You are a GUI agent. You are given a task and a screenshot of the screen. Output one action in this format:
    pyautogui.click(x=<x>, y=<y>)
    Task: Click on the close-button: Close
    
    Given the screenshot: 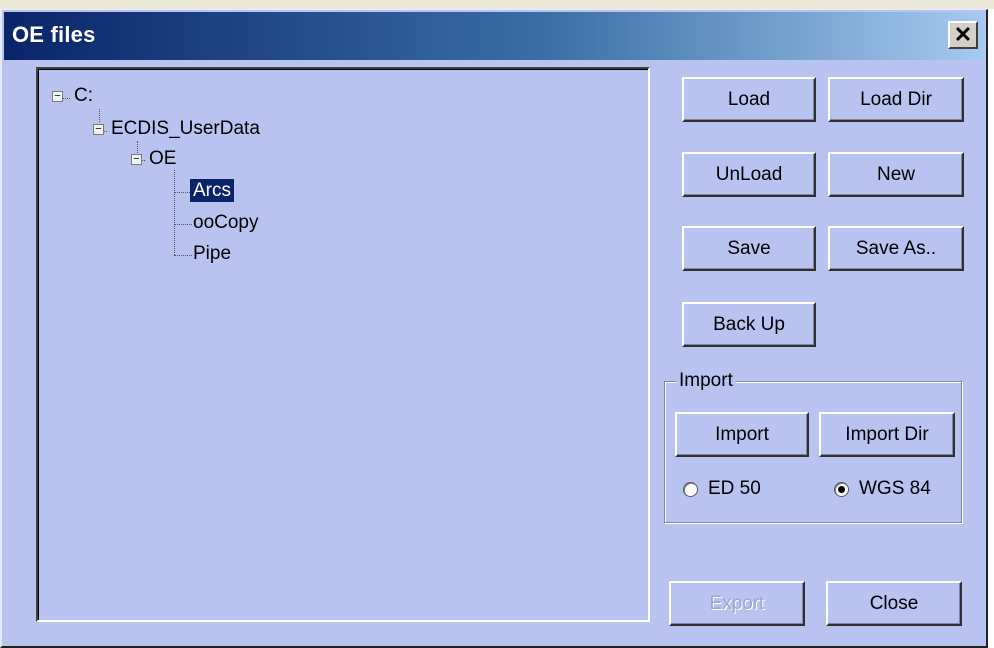 What is the action you would take?
    pyautogui.click(x=894, y=603)
    